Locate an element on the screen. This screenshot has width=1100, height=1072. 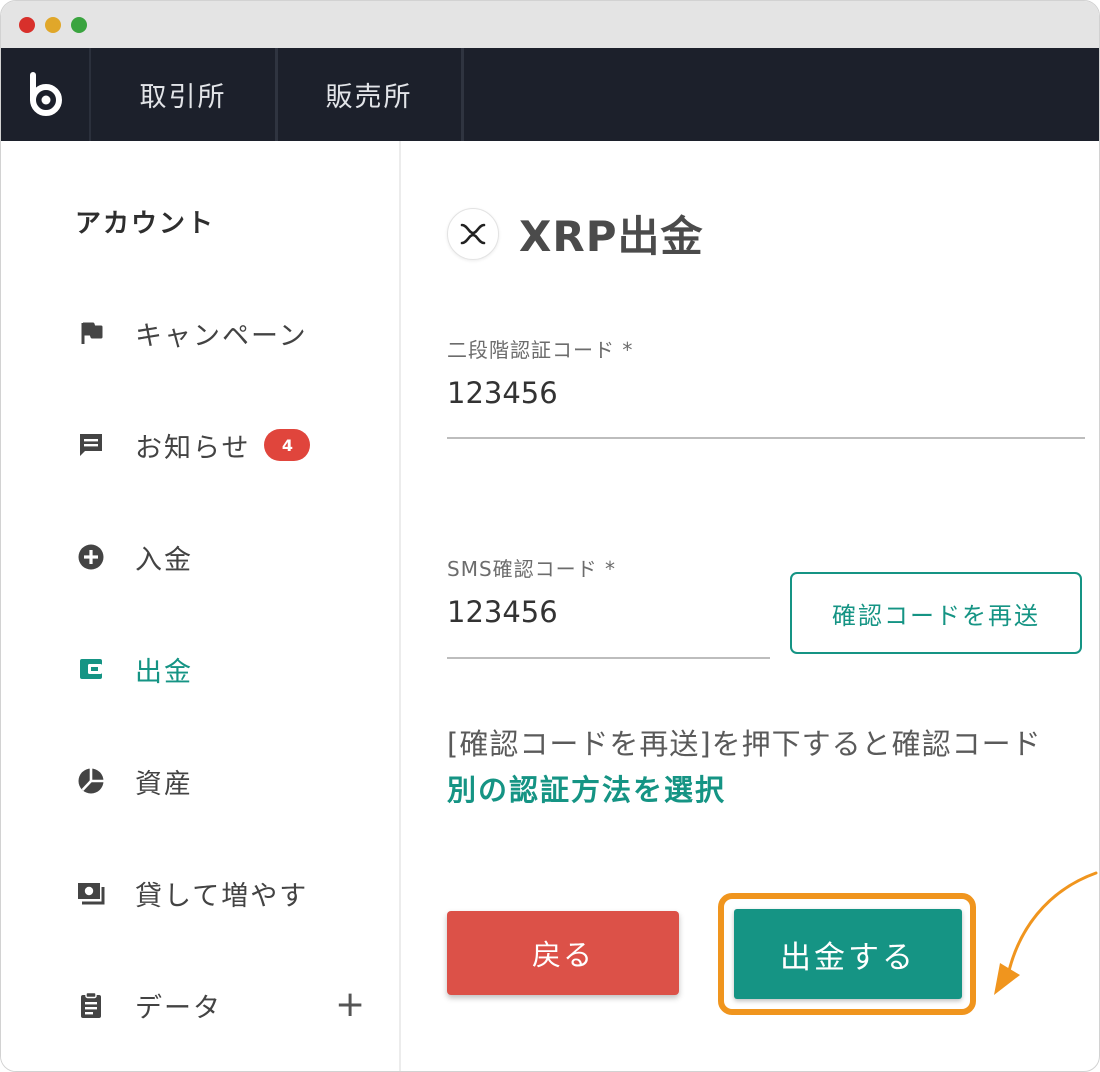
window-titlebar is located at coordinates (550, 24).